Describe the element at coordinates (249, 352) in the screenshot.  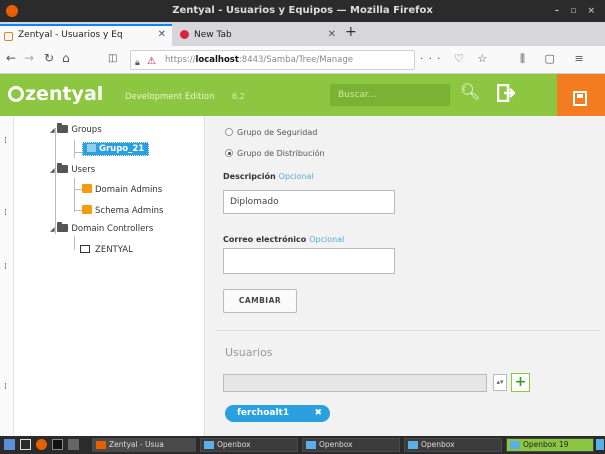
I see `users-section-label: Usuarios` at that location.